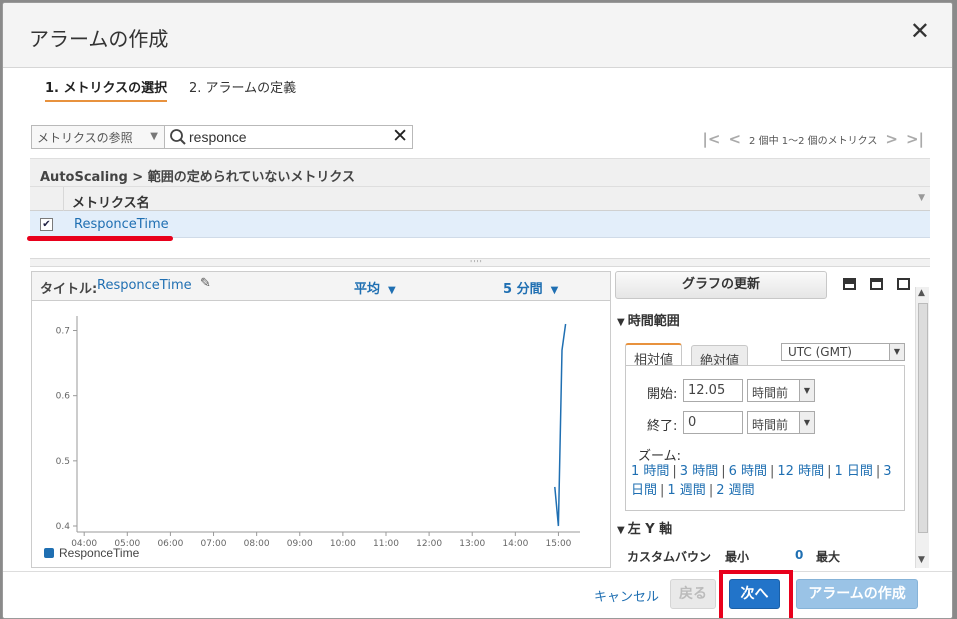  I want to click on next-page-icon: >, so click(891, 139).